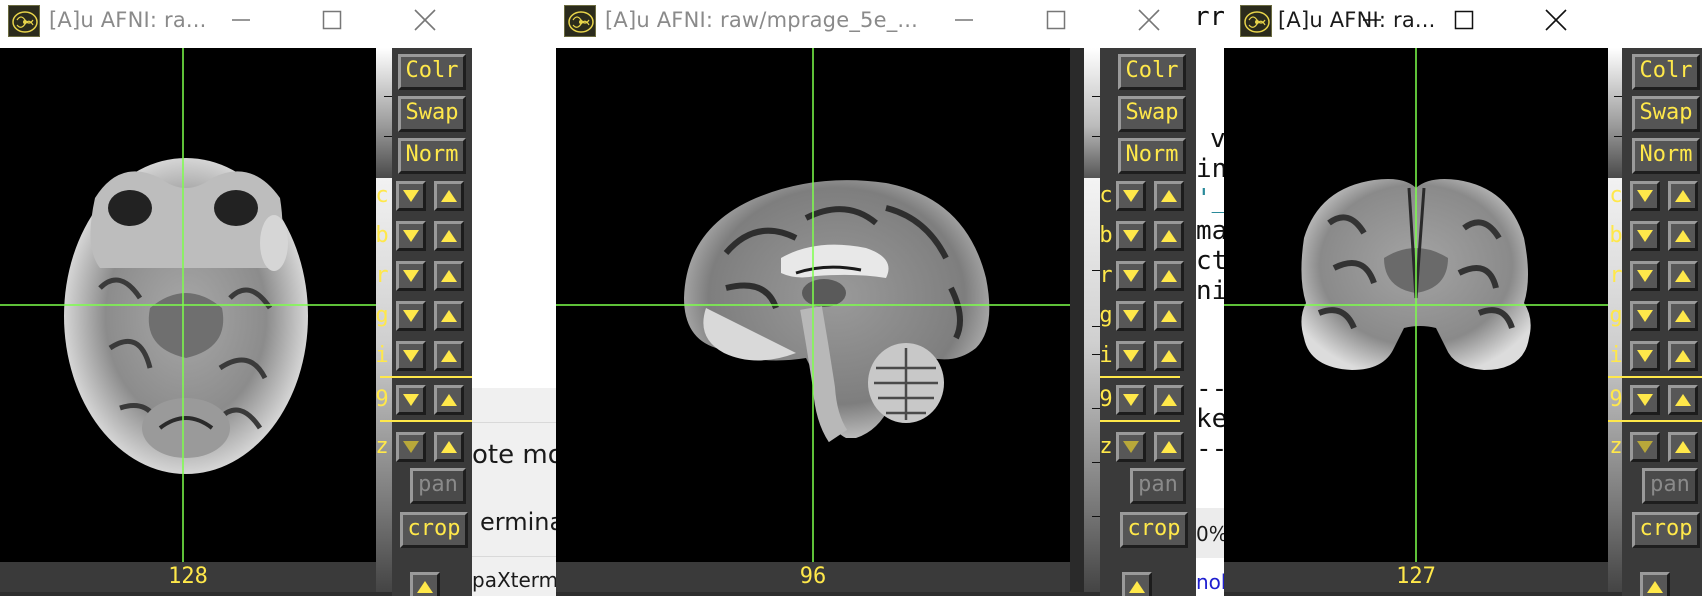 The width and height of the screenshot is (1702, 596). I want to click on minimize-icon, so click(241, 20).